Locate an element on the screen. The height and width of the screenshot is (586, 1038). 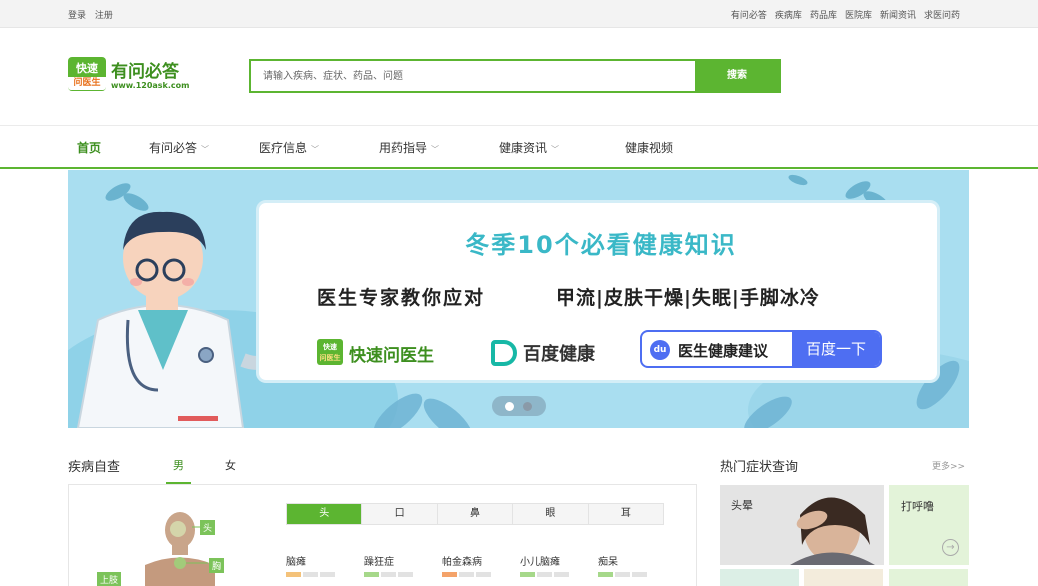
body-tag-upper-limb: 上肢 is located at coordinates (109, 579).